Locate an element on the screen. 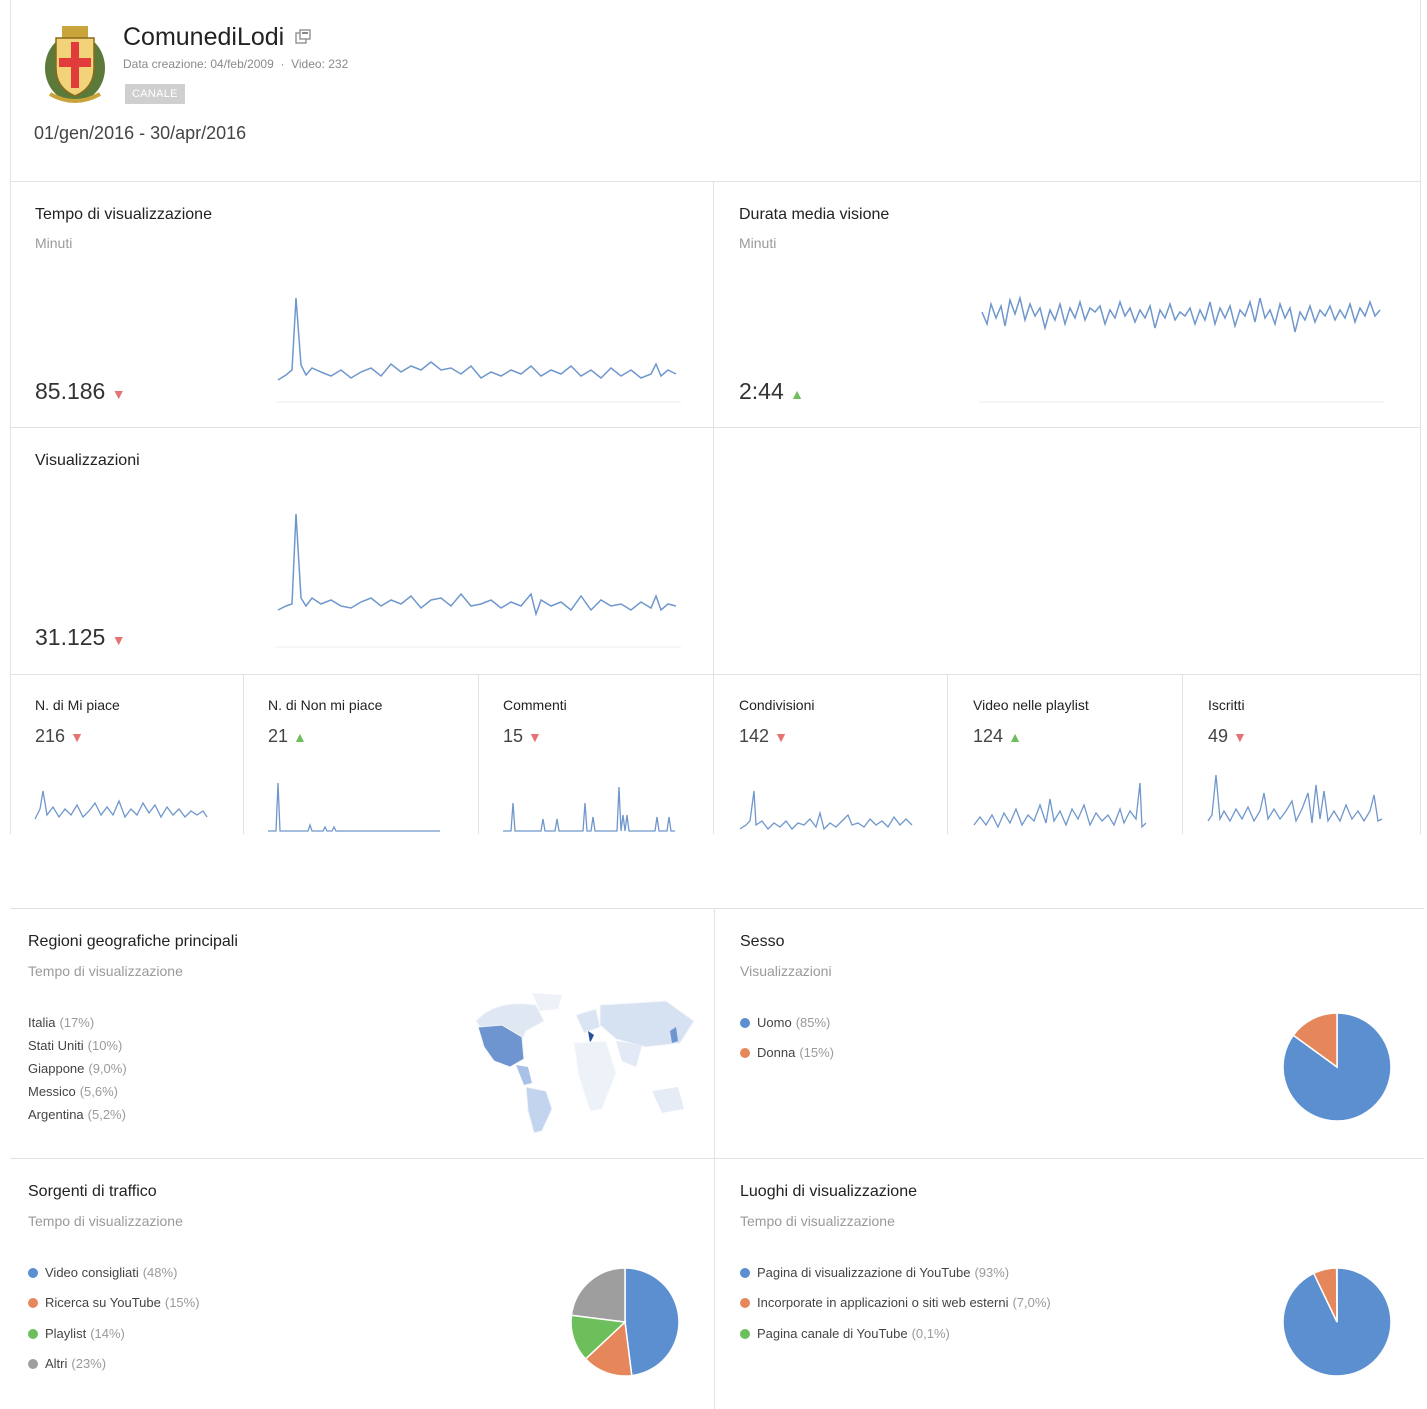 This screenshot has width=1427, height=1409. likes-card: N. di Mi piace 216 ▼ is located at coordinates (127, 754).